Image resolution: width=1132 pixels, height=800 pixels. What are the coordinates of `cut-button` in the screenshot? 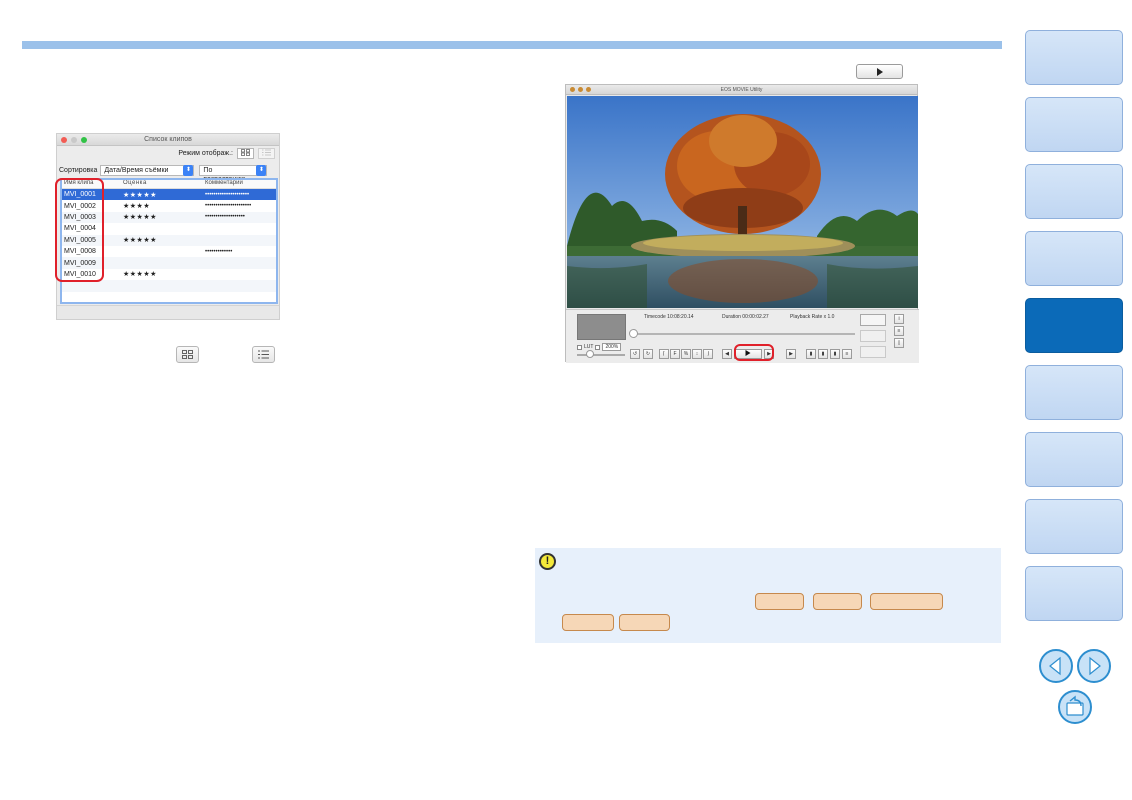 It's located at (873, 352).